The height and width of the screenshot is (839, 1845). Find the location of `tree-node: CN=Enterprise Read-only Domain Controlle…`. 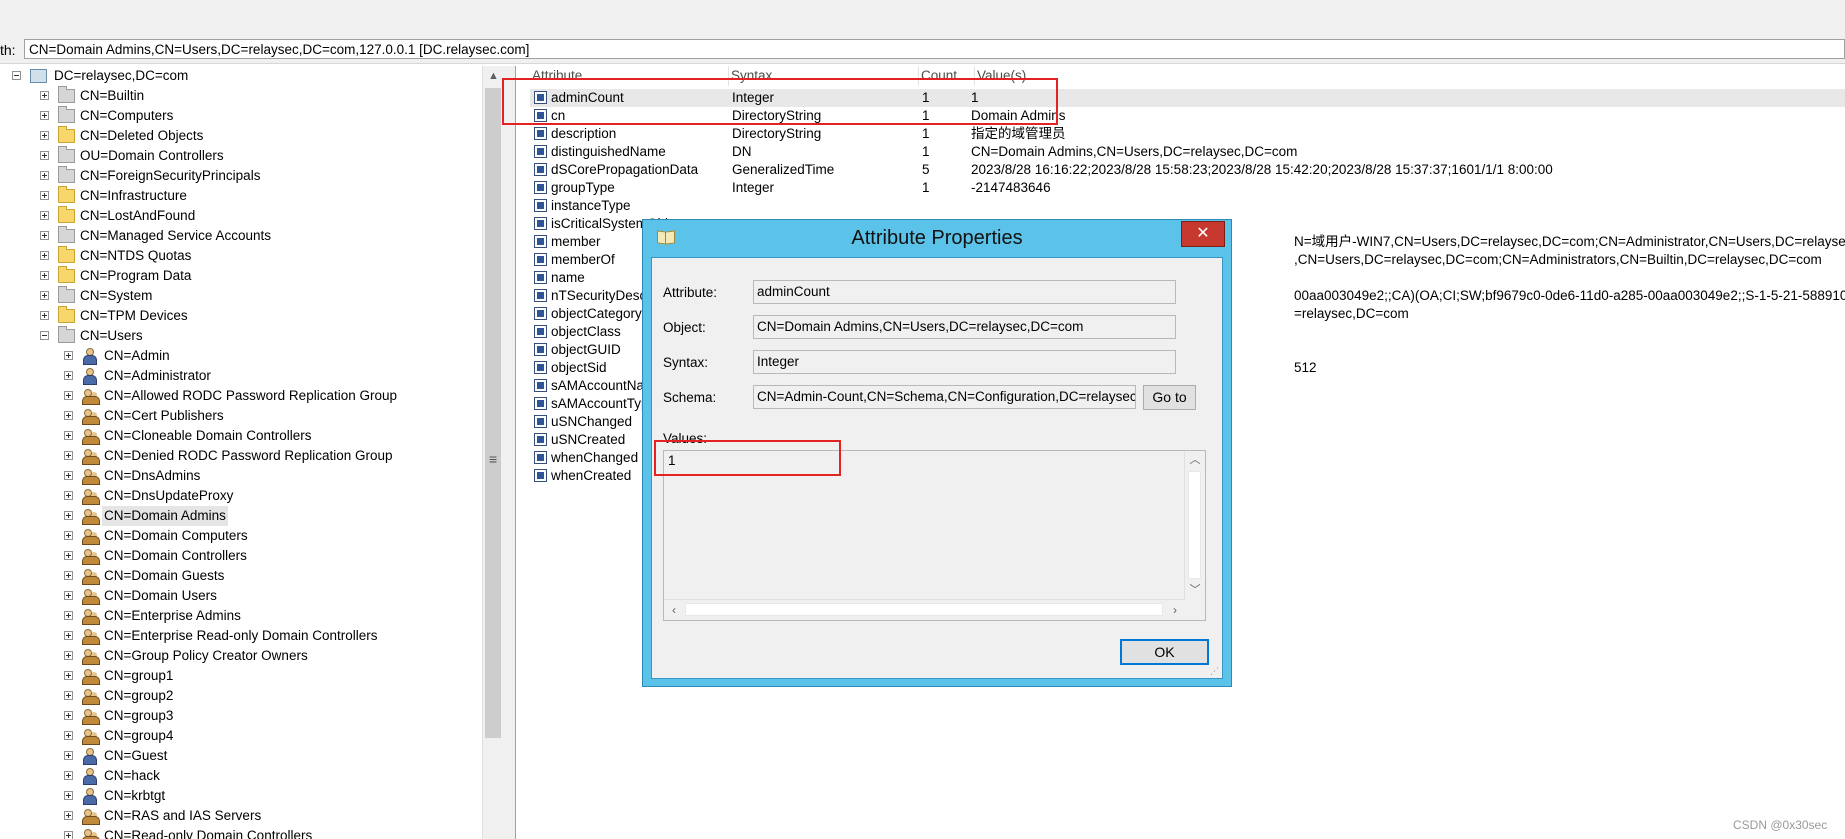

tree-node: CN=Enterprise Read-only Domain Controlle… is located at coordinates (241, 636).